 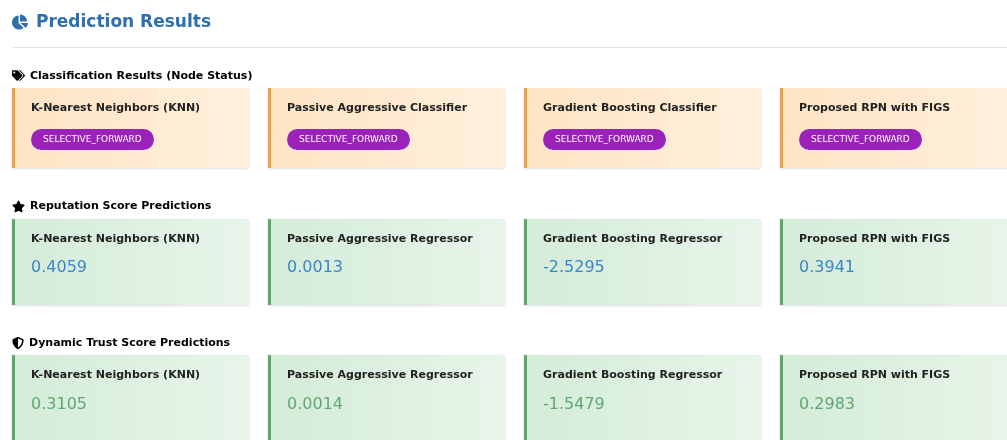 What do you see at coordinates (59, 267) in the screenshot?
I see `score-value: 0.4059` at bounding box center [59, 267].